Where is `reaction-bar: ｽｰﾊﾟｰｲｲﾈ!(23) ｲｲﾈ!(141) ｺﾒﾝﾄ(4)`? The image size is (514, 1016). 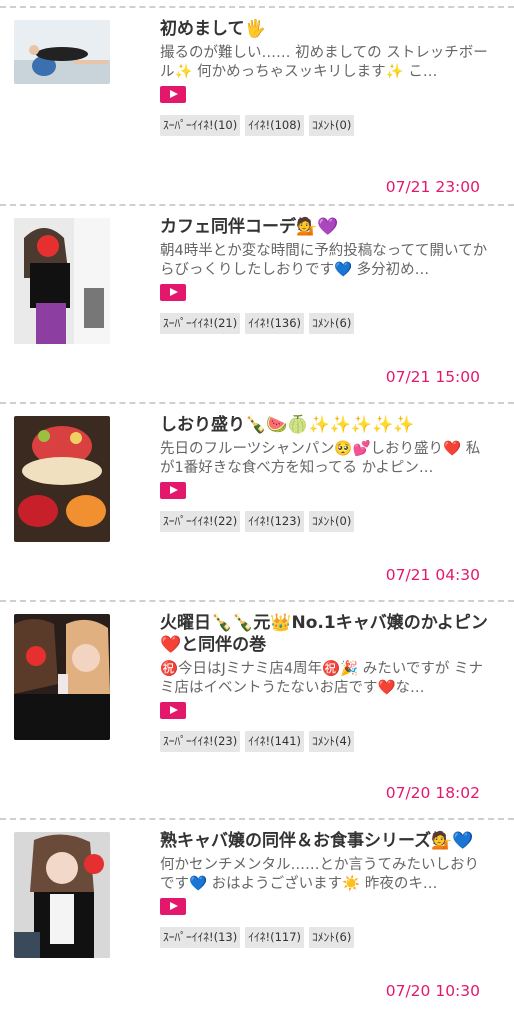
reaction-bar: ｽｰﾊﾟｰｲｲﾈ!(23) ｲｲﾈ!(141) ｺﾒﾝﾄ(4) is located at coordinates (326, 741).